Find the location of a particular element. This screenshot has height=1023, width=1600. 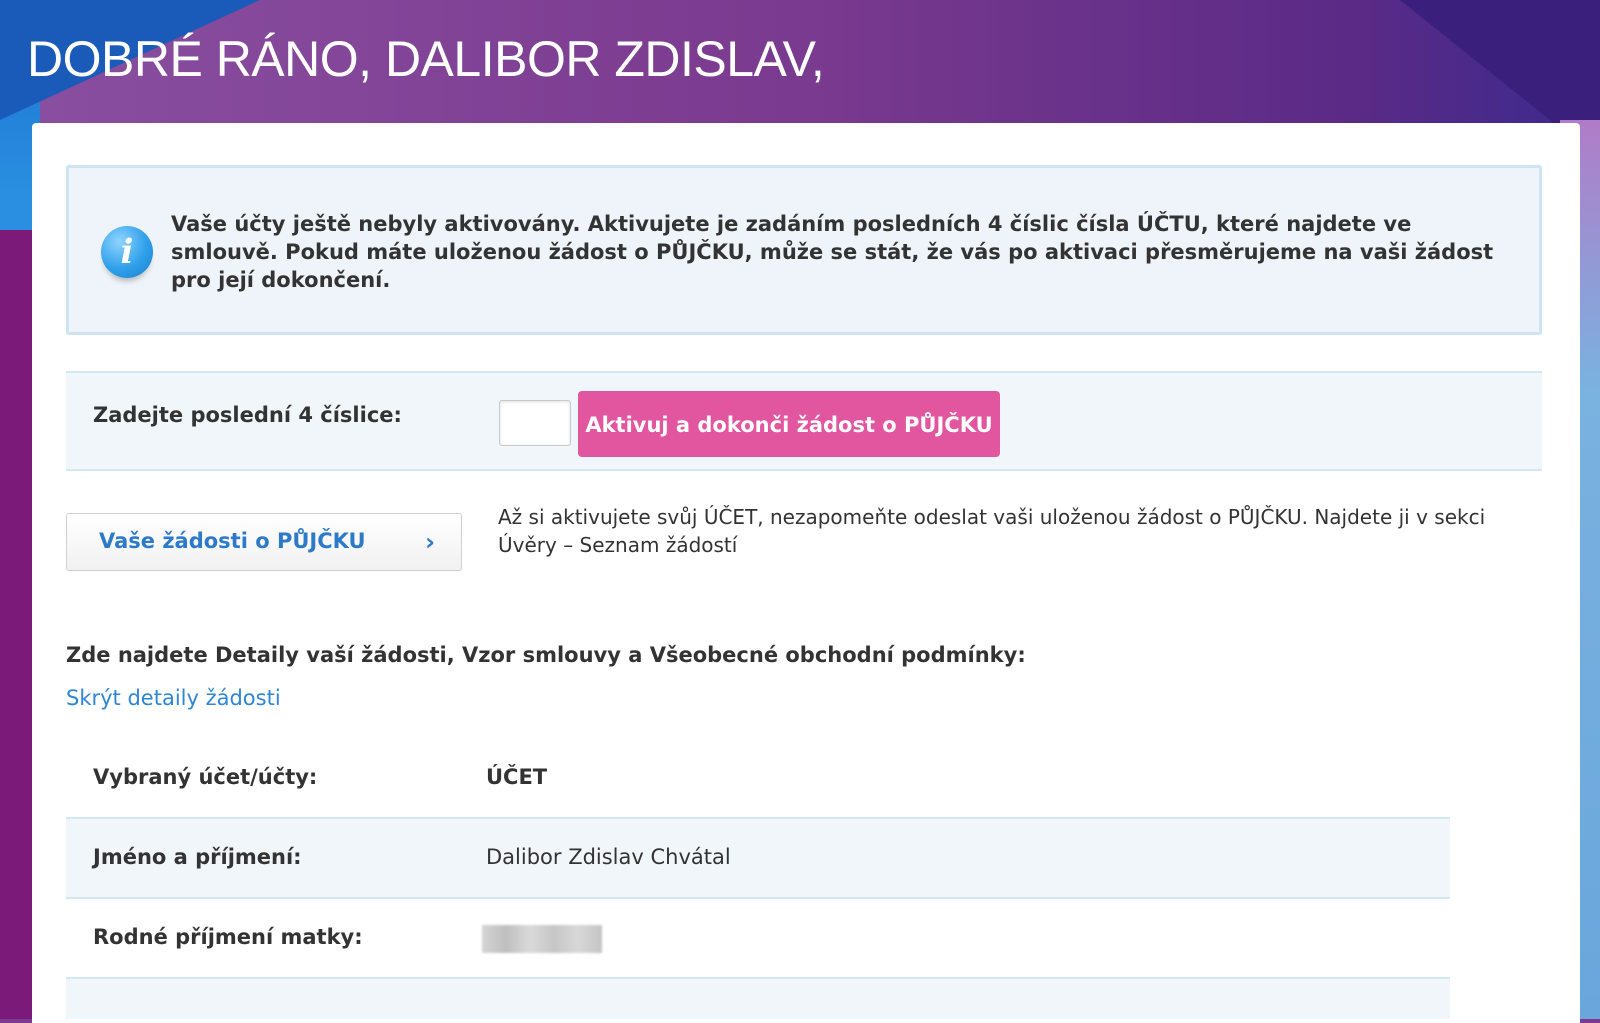

loan-requests-button-label: Vaše žádosti o PŮJČKU is located at coordinates (232, 541).